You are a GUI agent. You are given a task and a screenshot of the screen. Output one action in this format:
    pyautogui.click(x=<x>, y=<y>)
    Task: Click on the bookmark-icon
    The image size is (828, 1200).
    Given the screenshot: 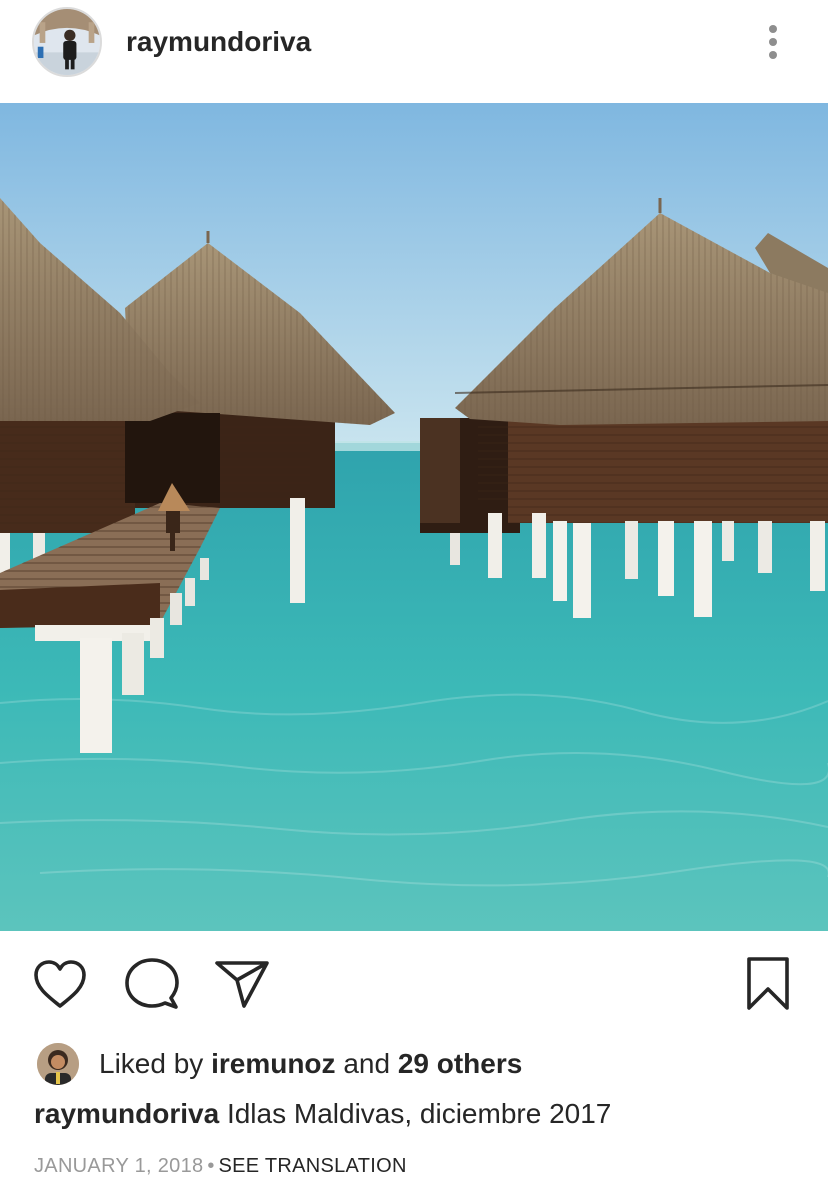 What is the action you would take?
    pyautogui.click(x=768, y=984)
    